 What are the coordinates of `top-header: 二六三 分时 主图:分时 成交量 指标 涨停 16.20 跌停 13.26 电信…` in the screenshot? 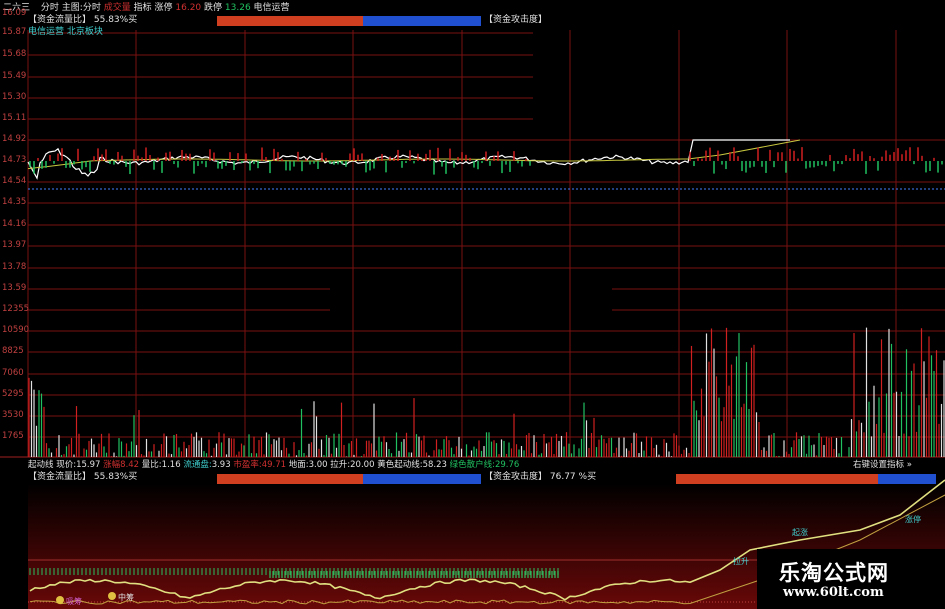 It's located at (146, 8).